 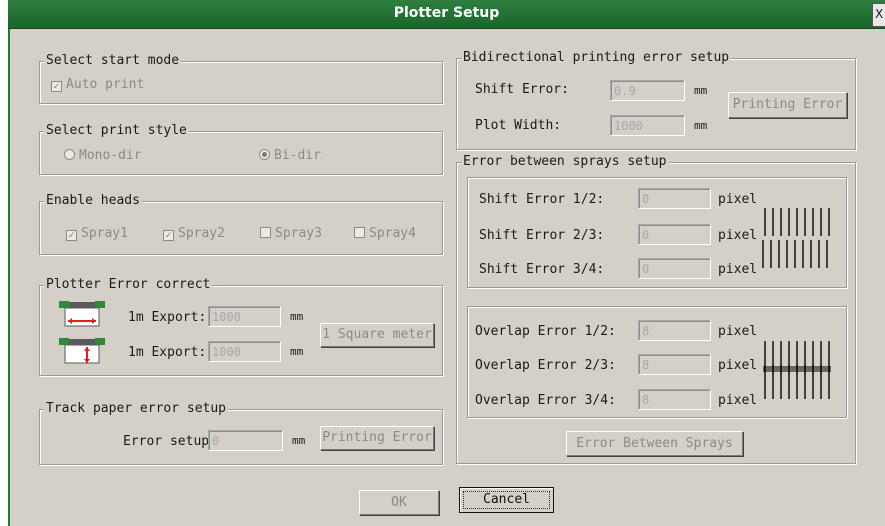 I want to click on radio-on-icon, so click(x=264, y=154).